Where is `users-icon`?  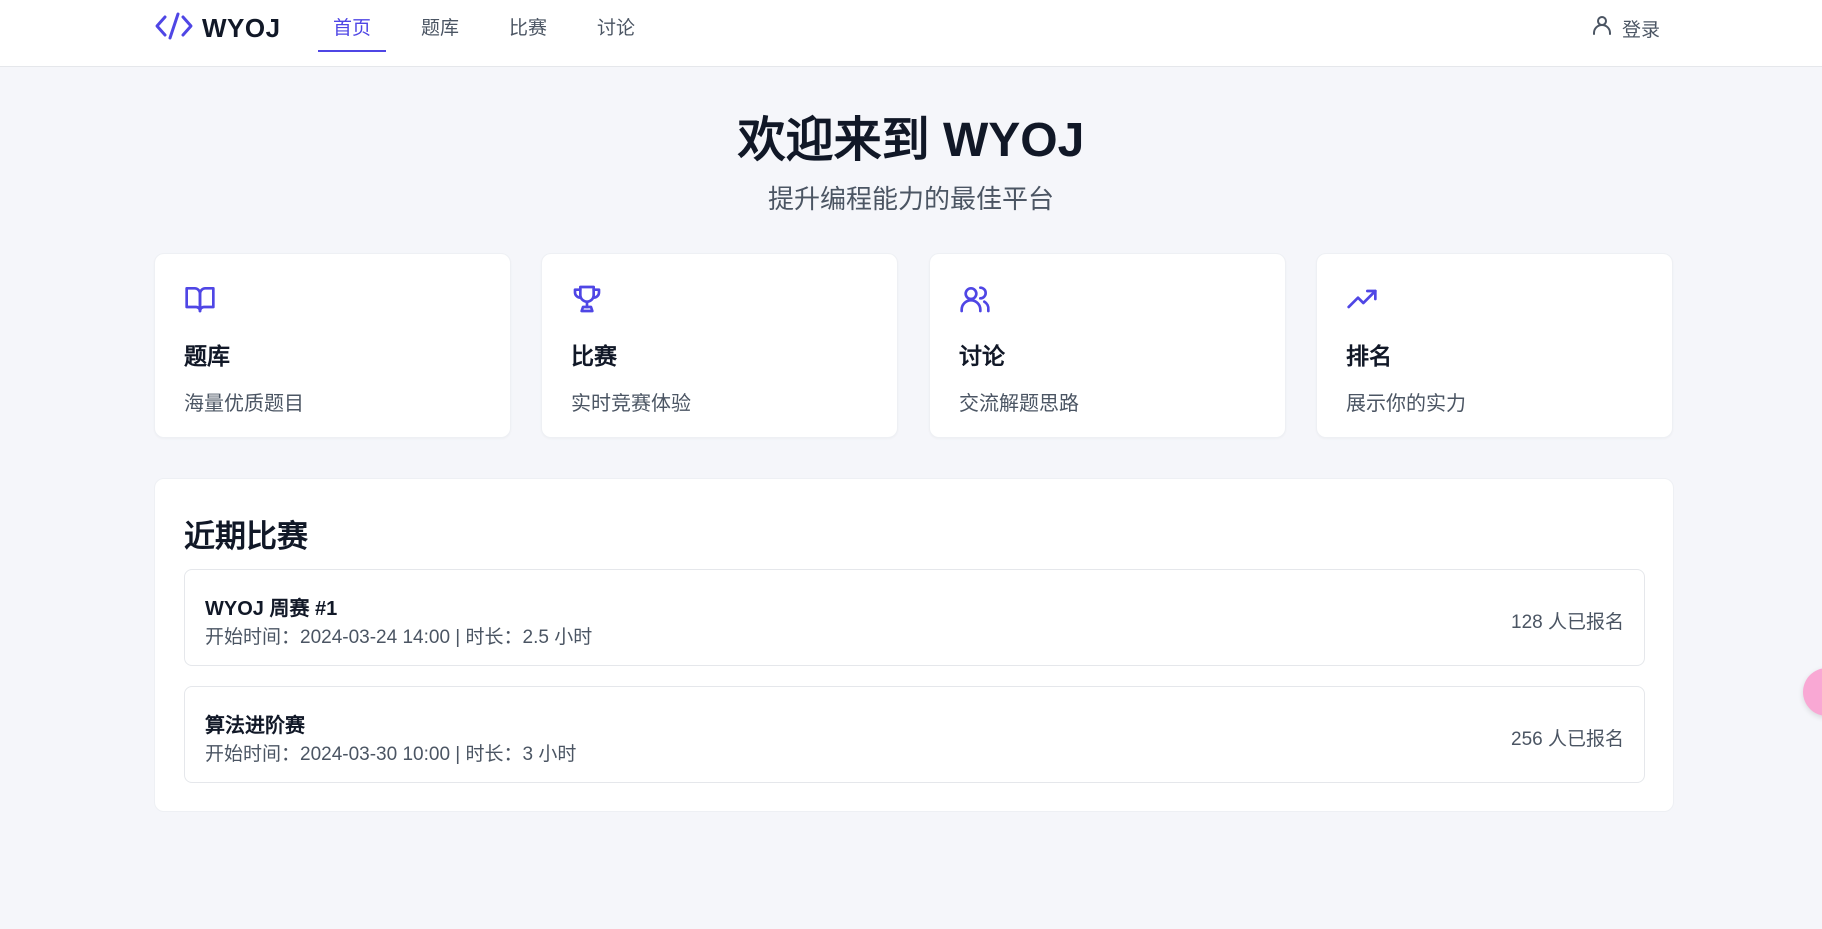
users-icon is located at coordinates (975, 299).